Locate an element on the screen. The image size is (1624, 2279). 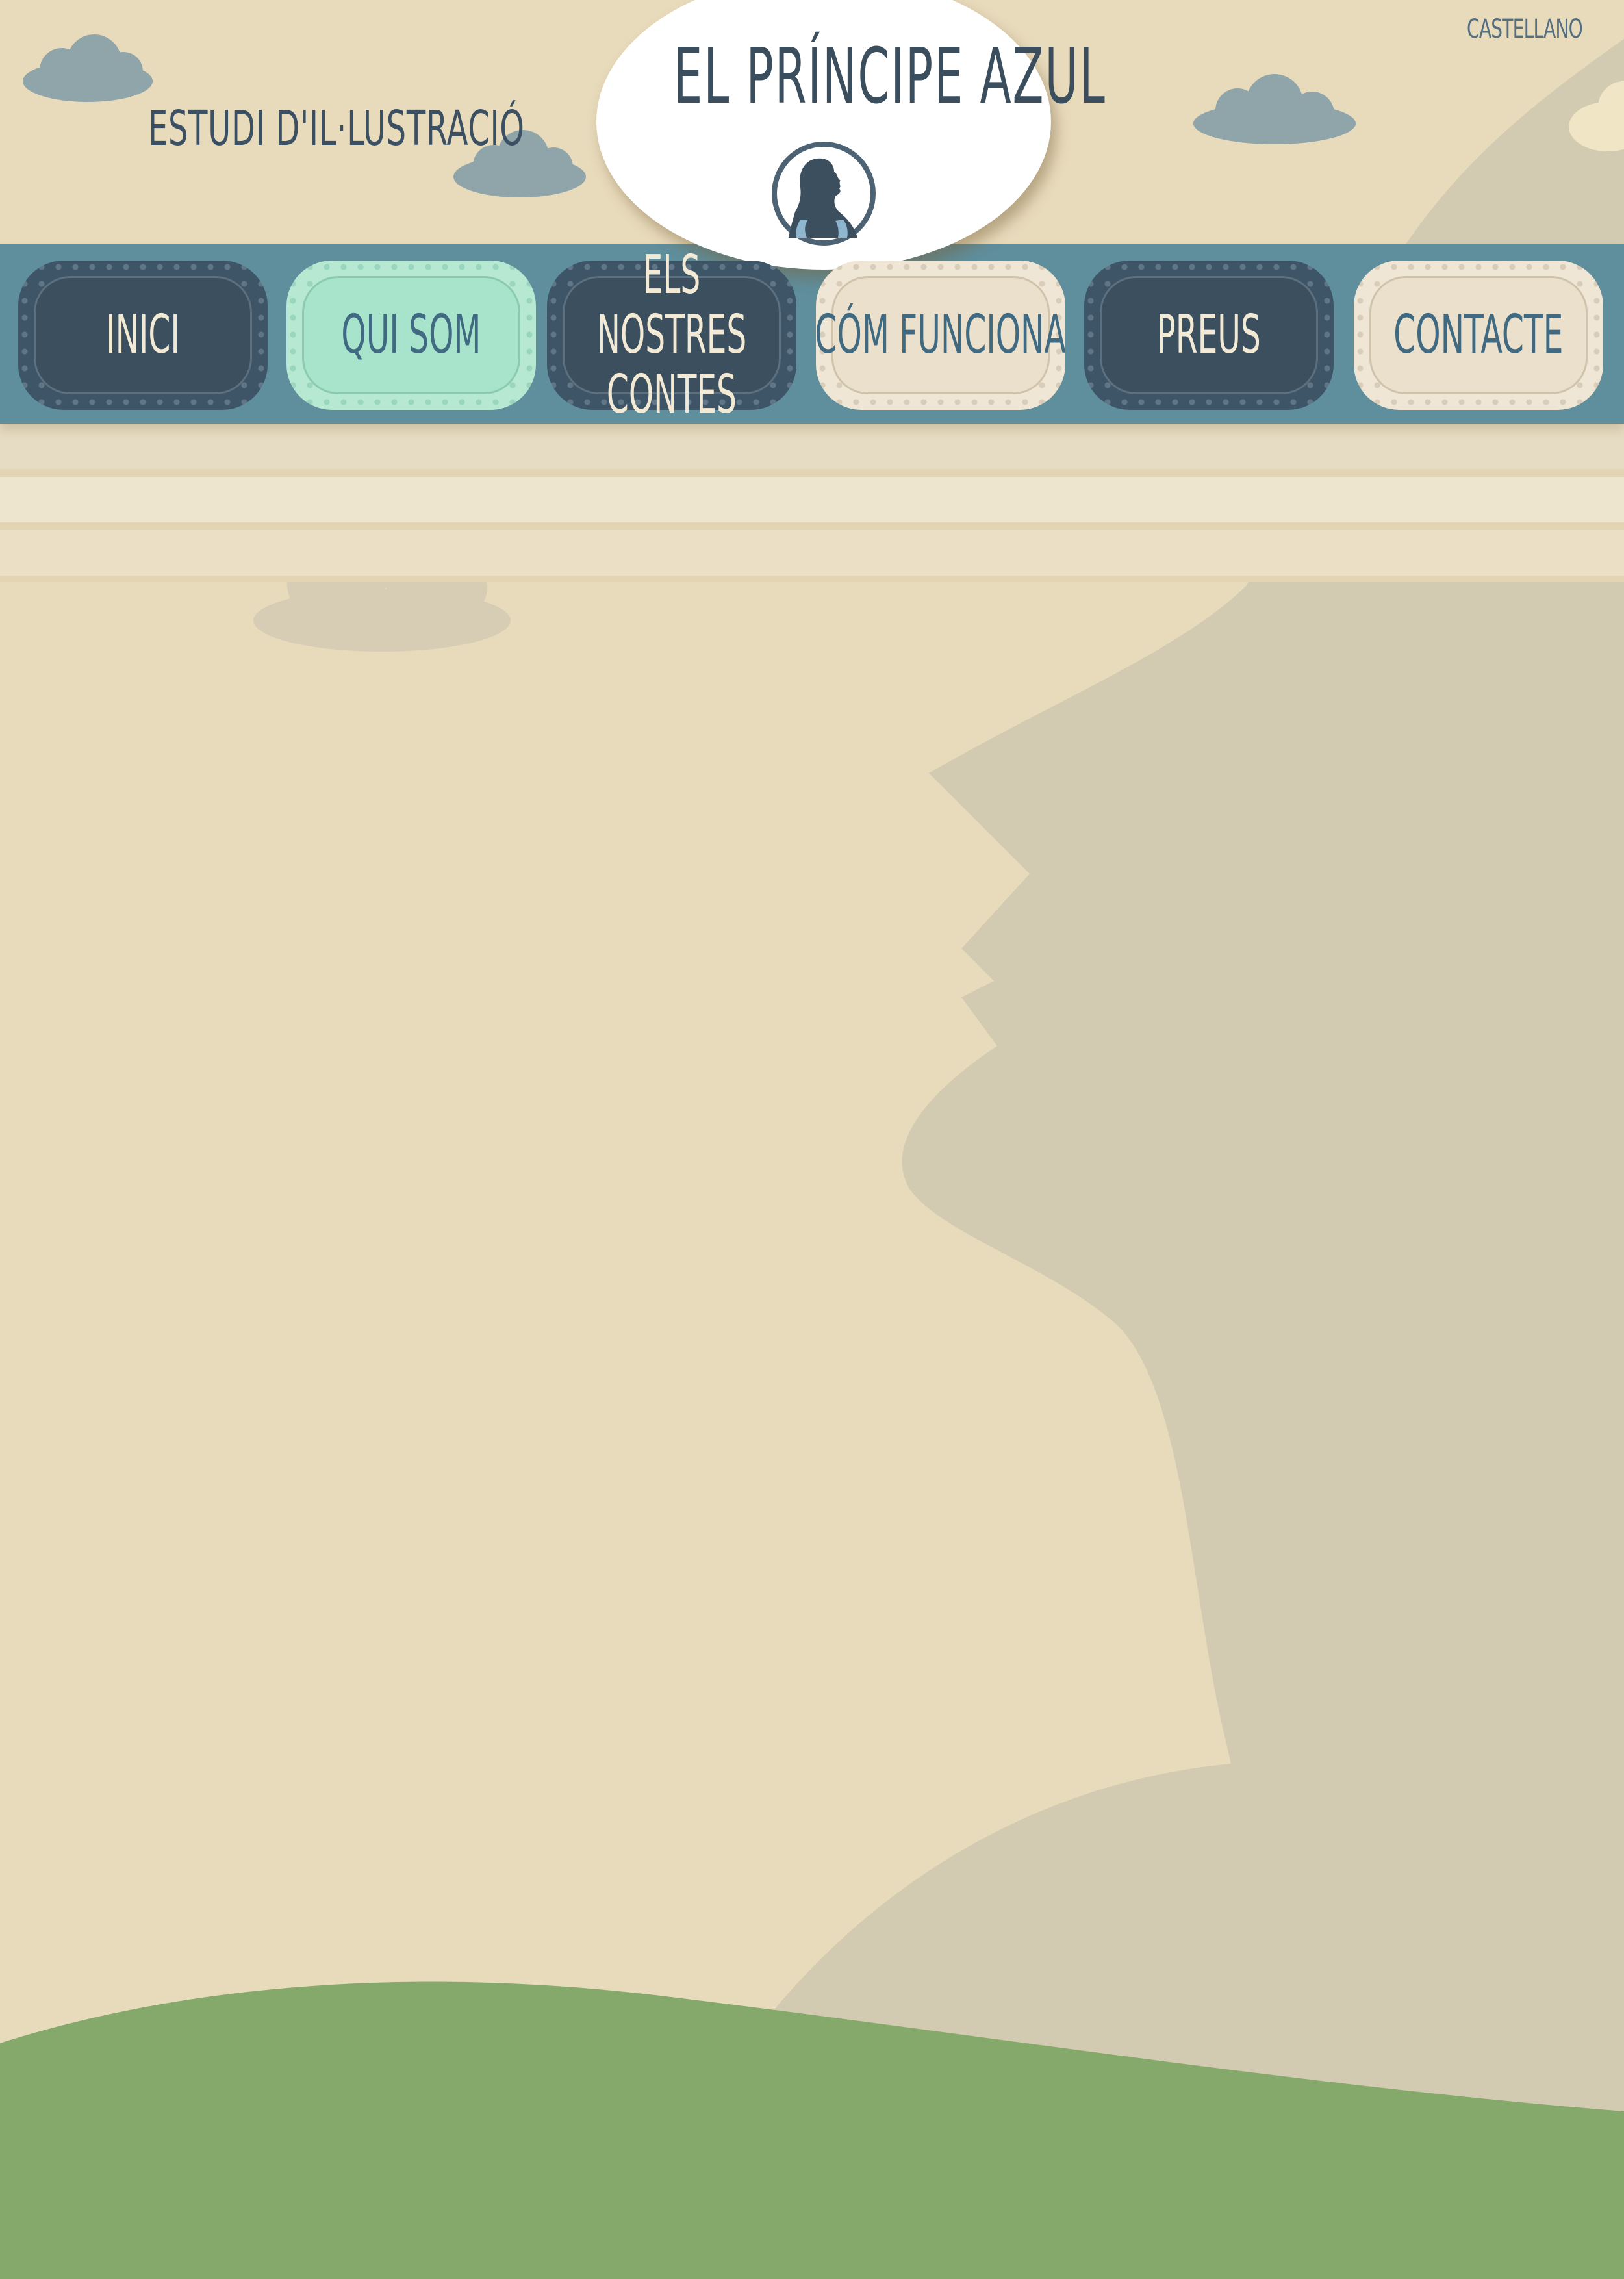
site-tagline: Estudi d'il·lustració is located at coordinates (336, 129).